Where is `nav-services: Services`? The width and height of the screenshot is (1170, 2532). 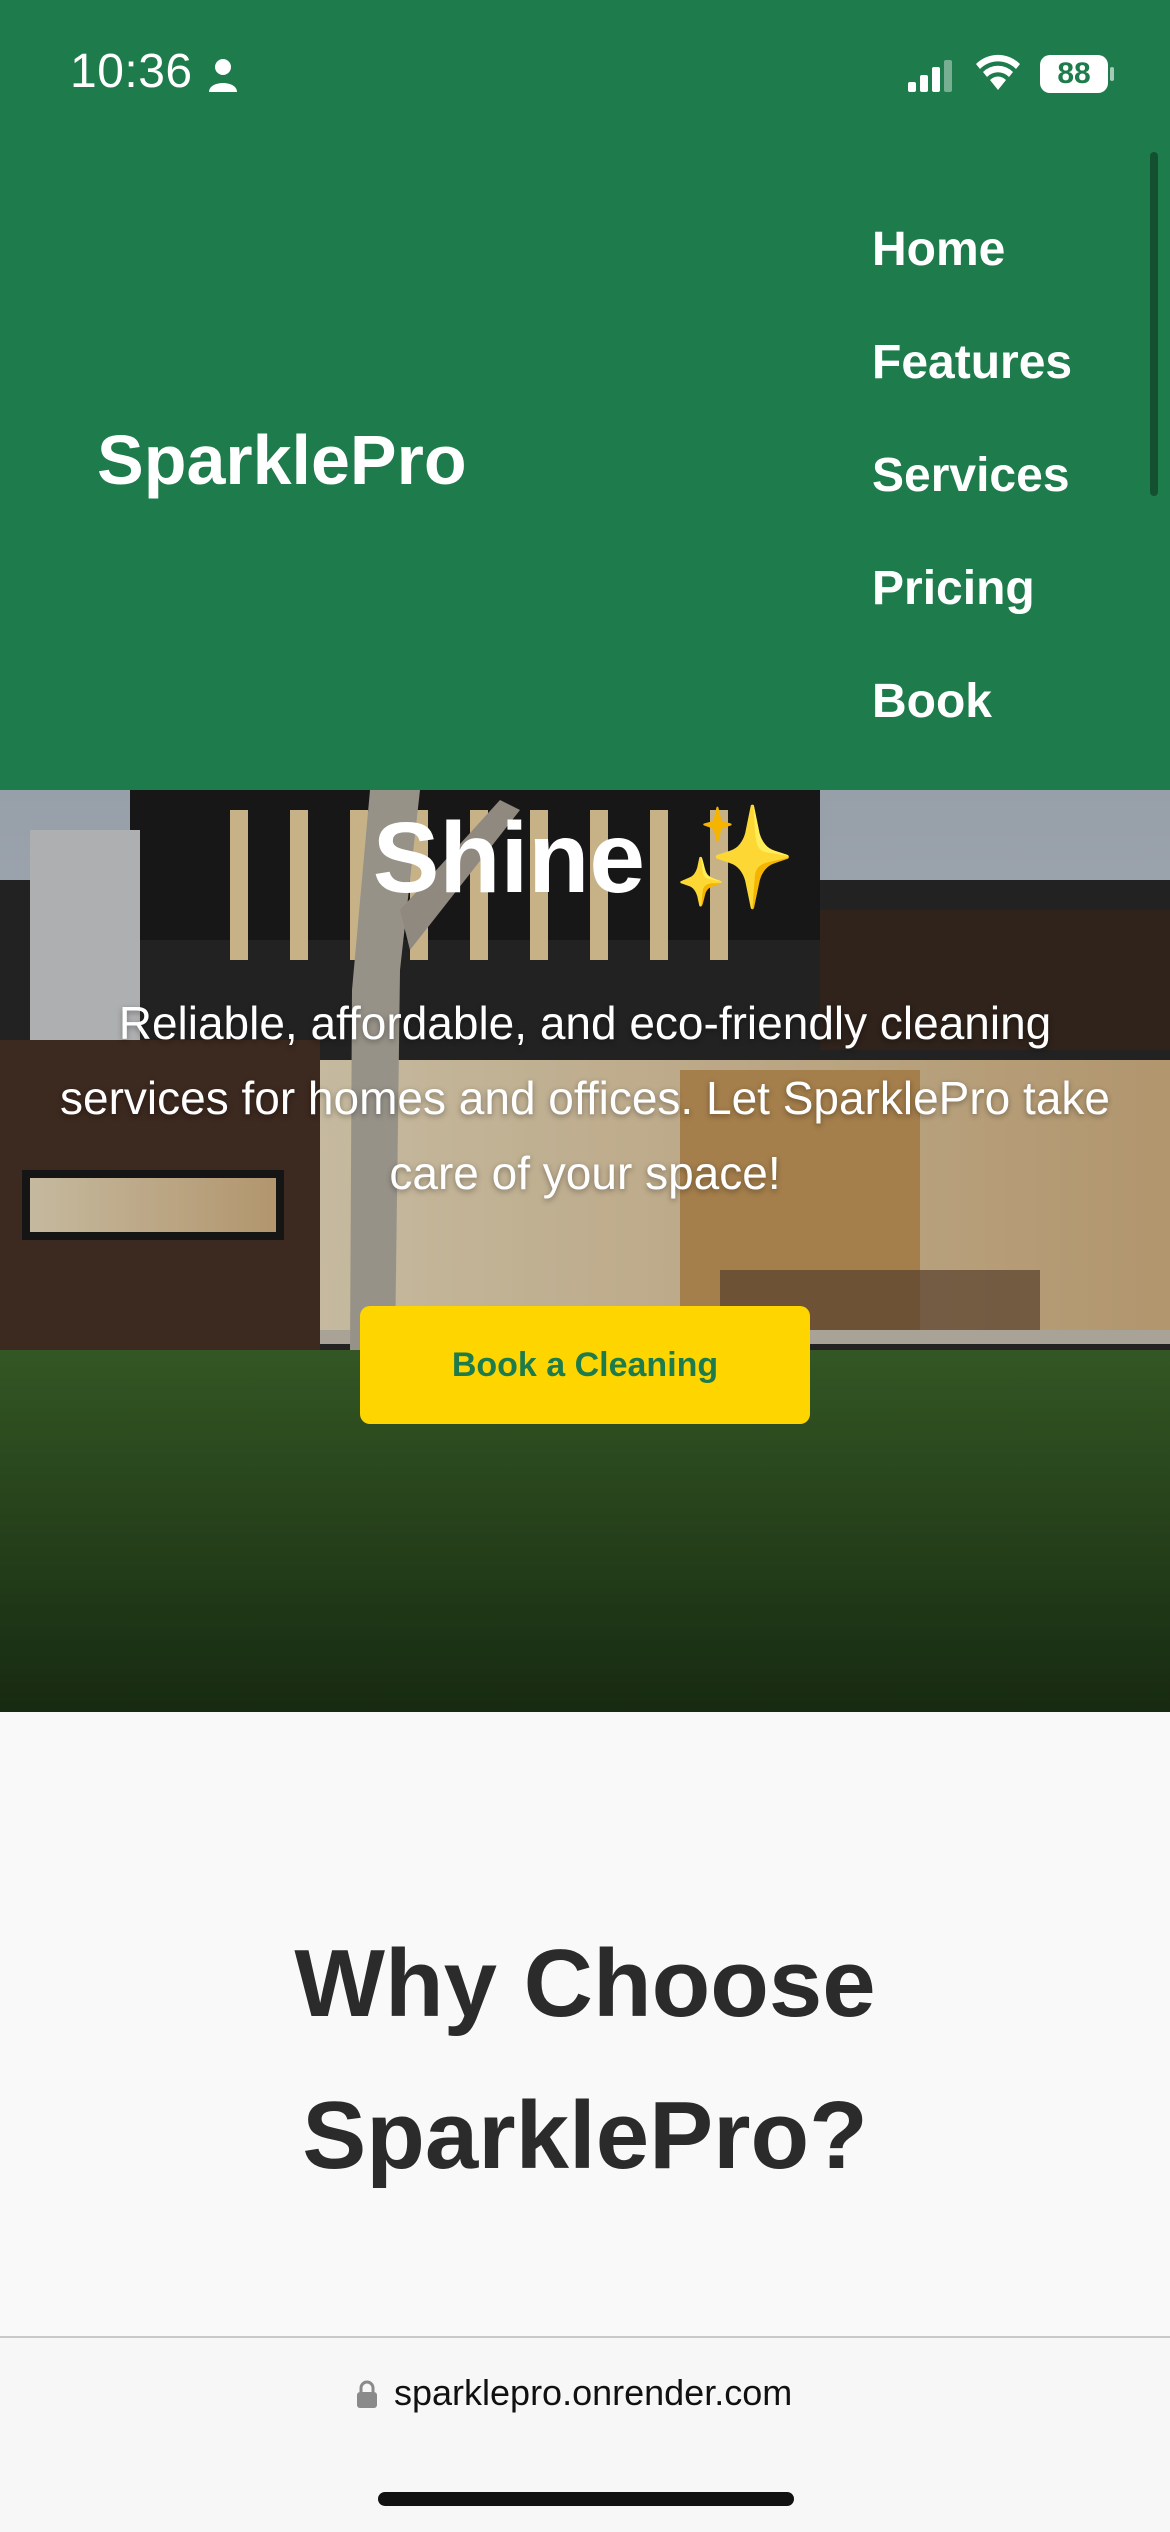
nav-services: Services is located at coordinates (1002, 492).